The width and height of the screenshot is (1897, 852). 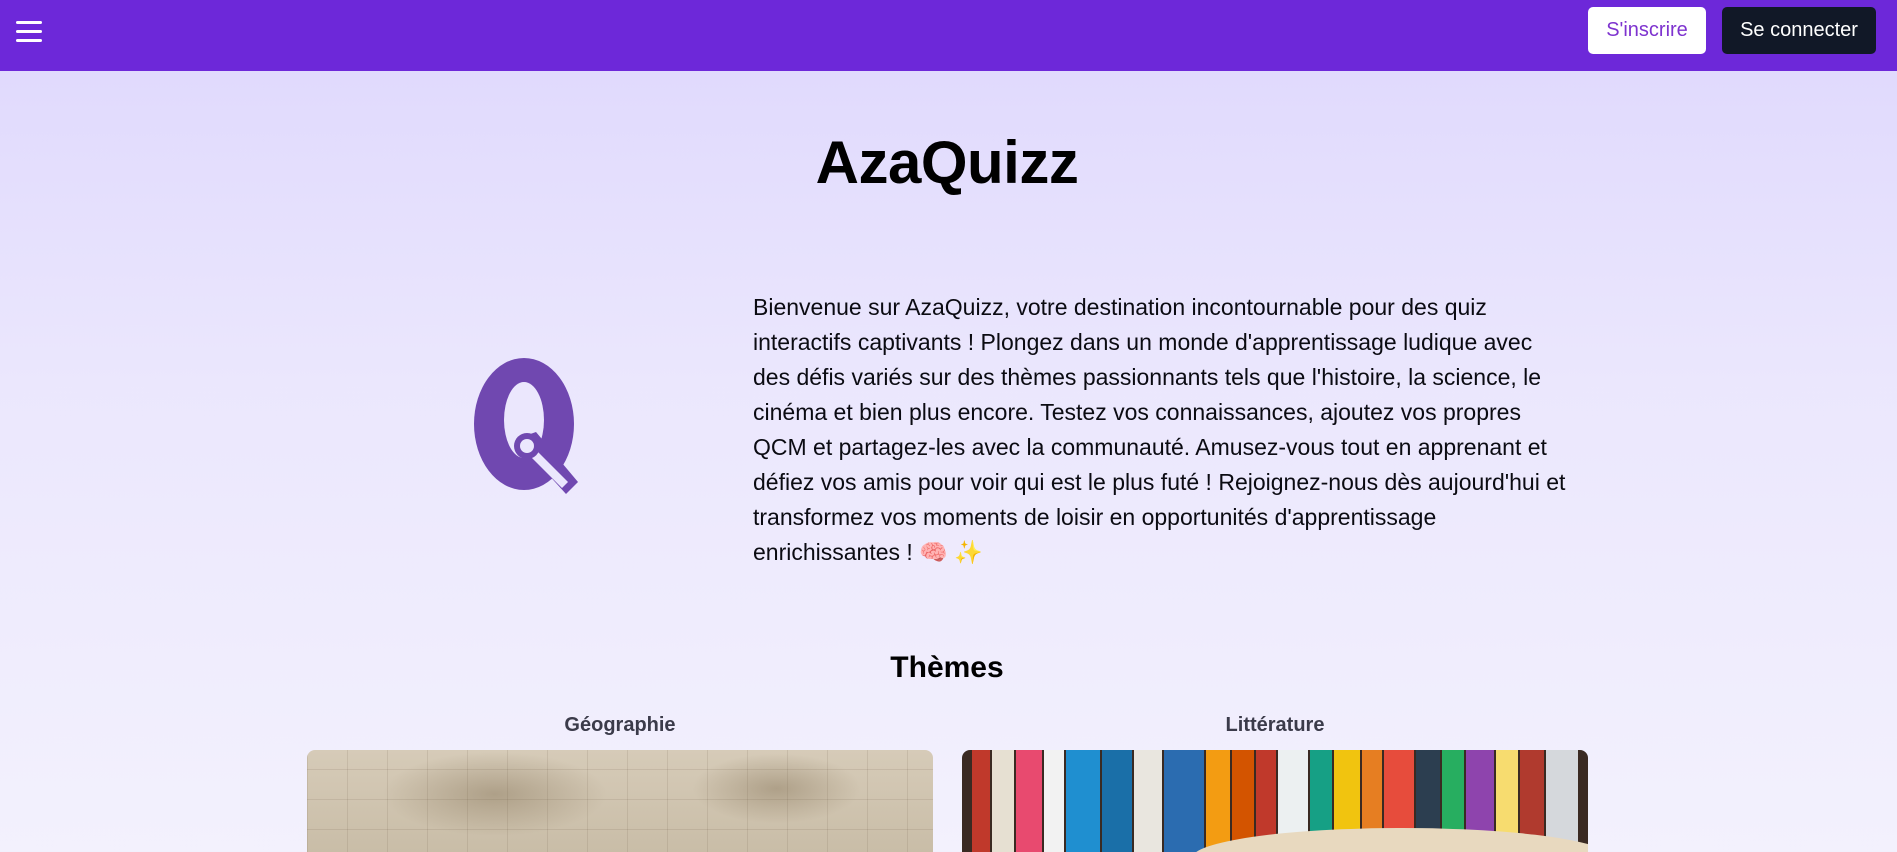 What do you see at coordinates (620, 725) in the screenshot?
I see `theme-label-geographie: Géographie` at bounding box center [620, 725].